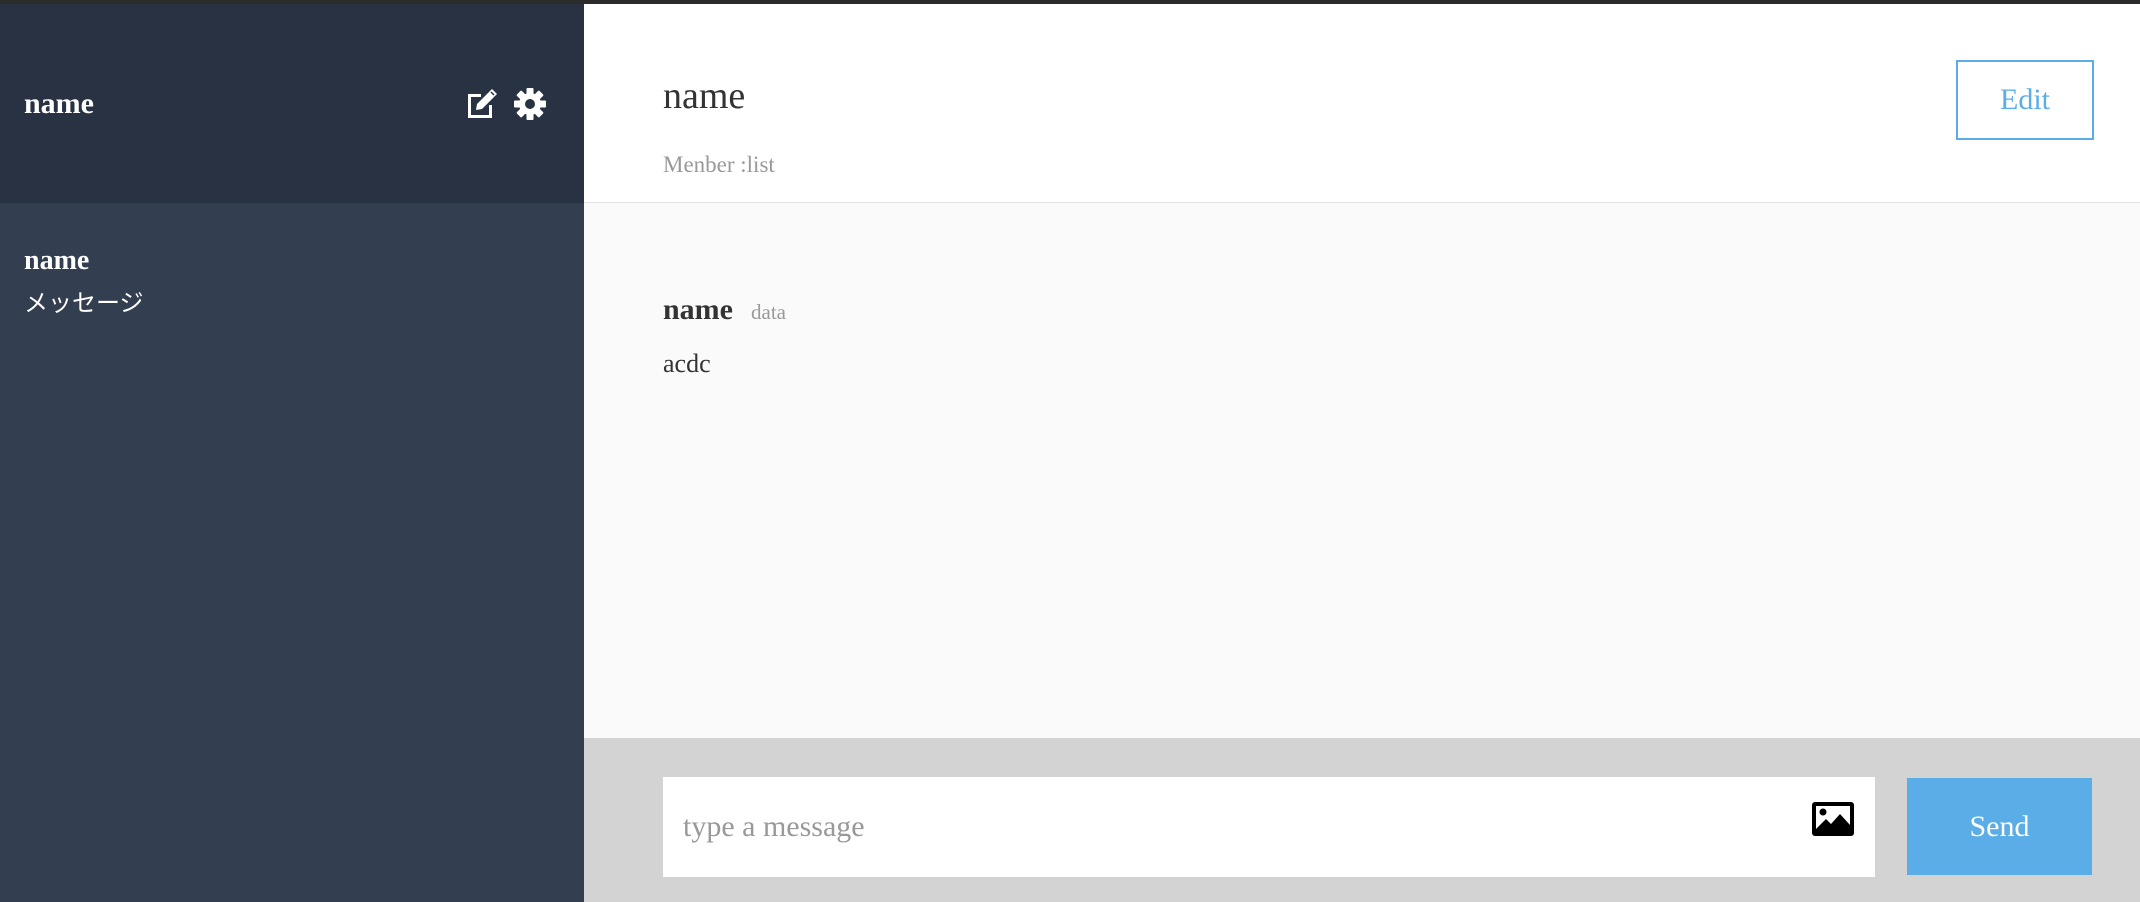  What do you see at coordinates (1224, 827) in the screenshot?
I see `message-input` at bounding box center [1224, 827].